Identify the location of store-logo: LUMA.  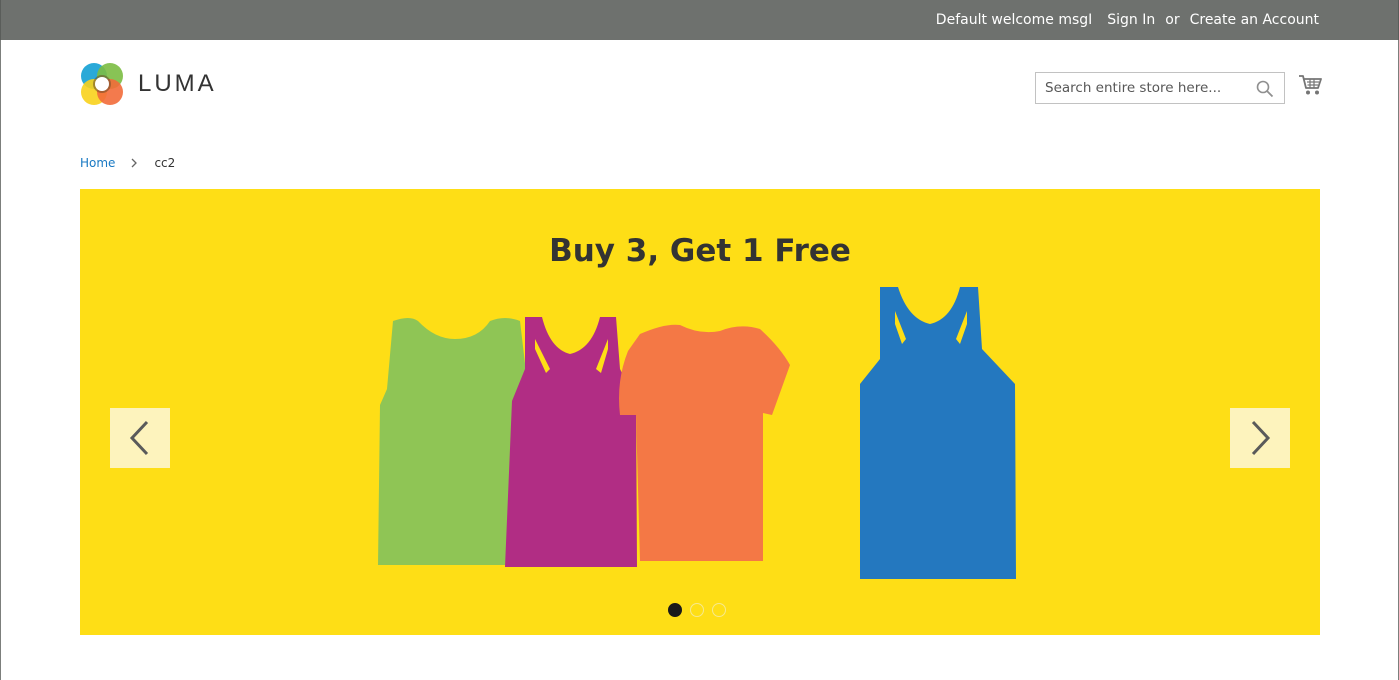
(148, 84).